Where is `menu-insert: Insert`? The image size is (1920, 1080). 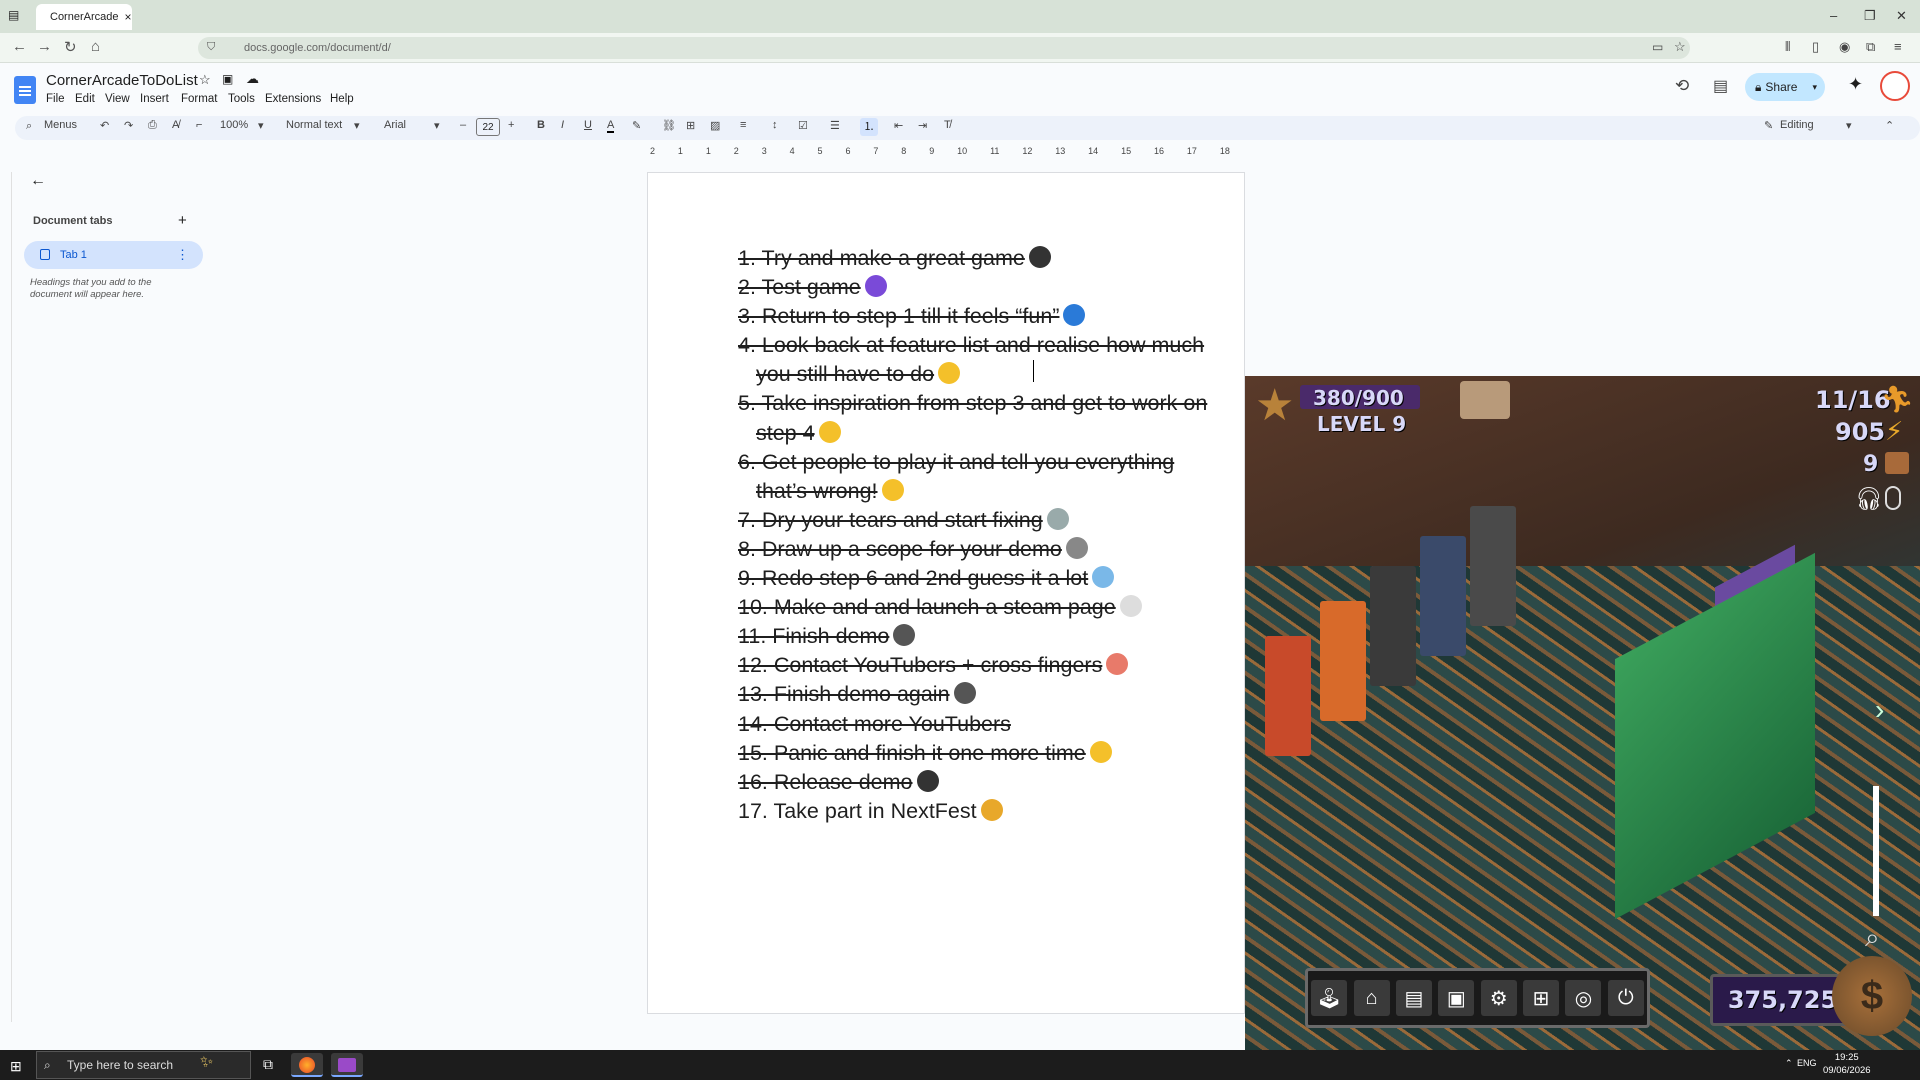 menu-insert: Insert is located at coordinates (154, 99).